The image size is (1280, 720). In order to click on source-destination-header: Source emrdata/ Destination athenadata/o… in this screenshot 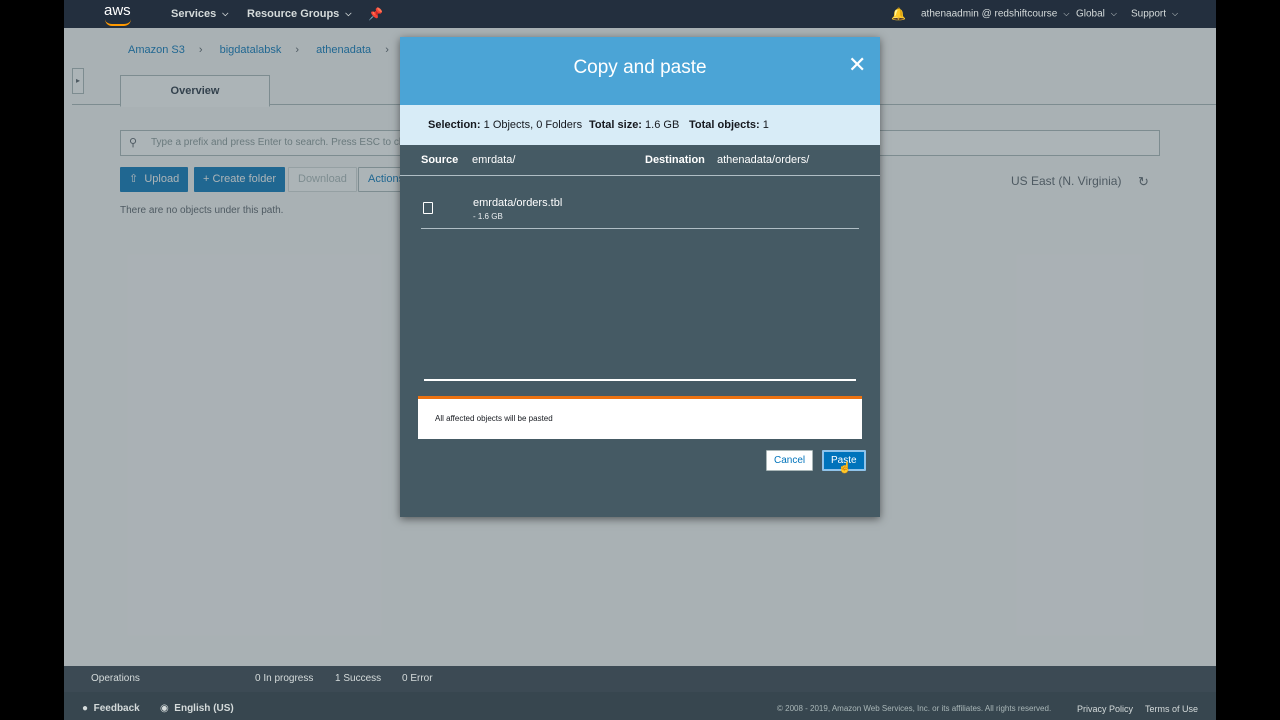, I will do `click(640, 160)`.